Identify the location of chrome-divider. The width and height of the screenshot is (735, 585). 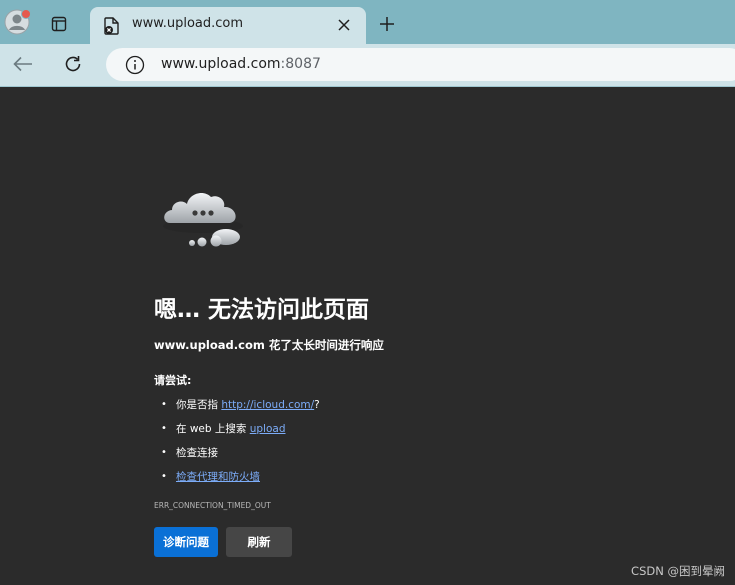
(367, 86).